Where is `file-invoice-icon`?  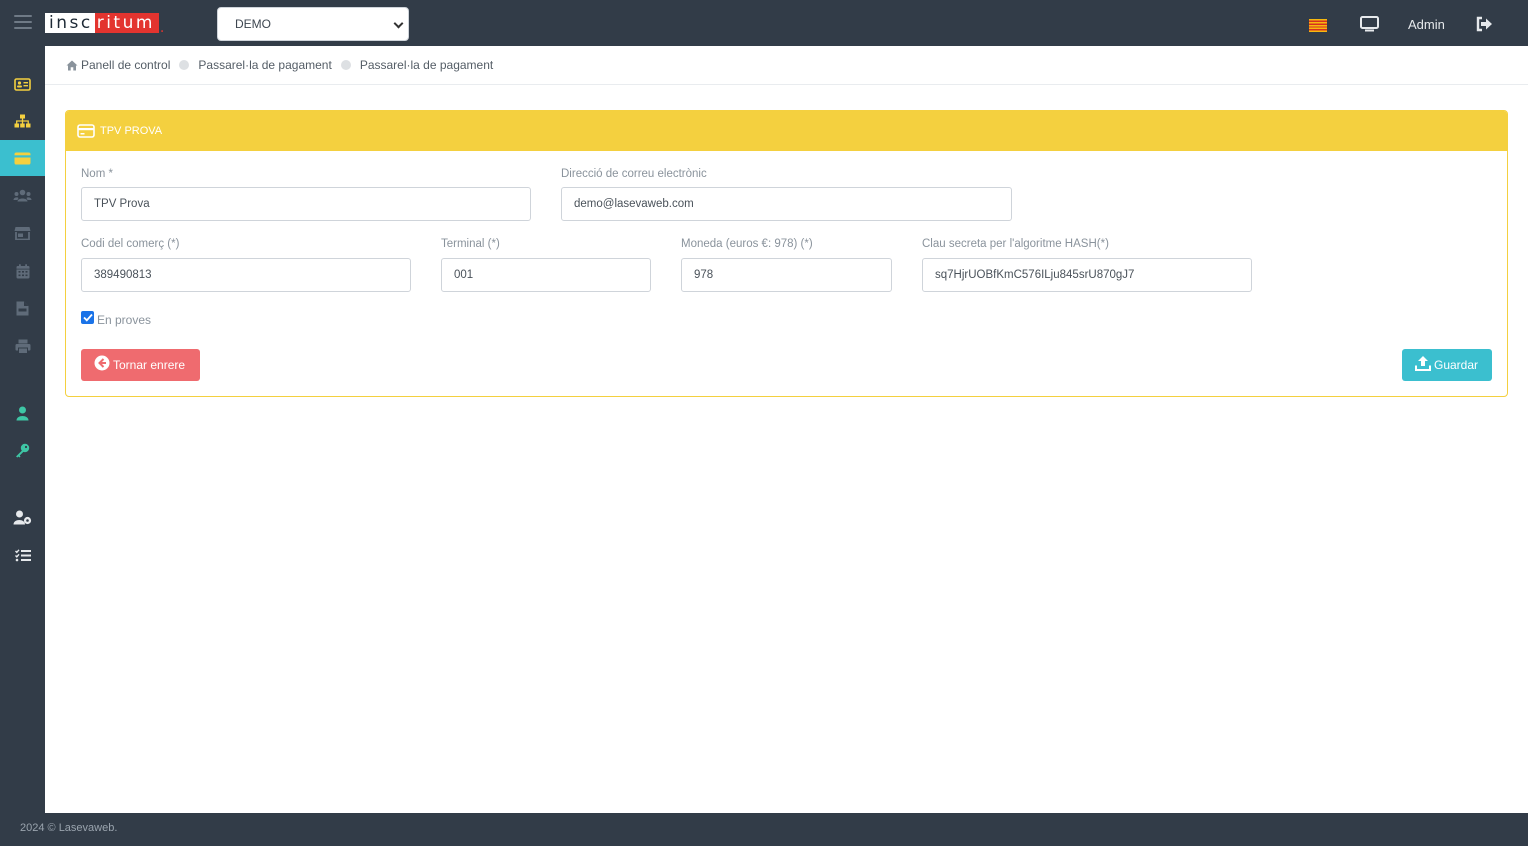
file-invoice-icon is located at coordinates (22, 308).